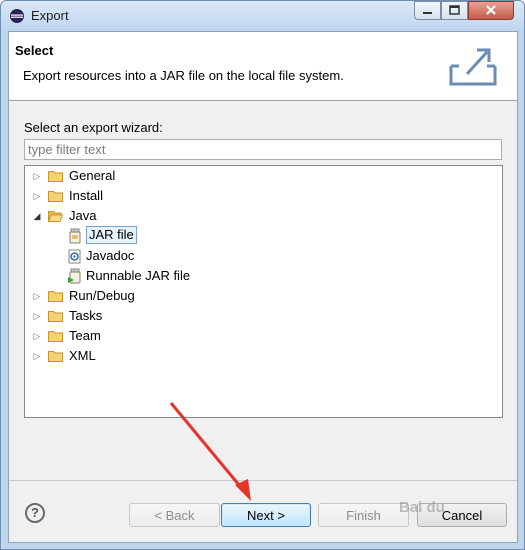  What do you see at coordinates (85, 335) in the screenshot?
I see `tree-item-label: Team` at bounding box center [85, 335].